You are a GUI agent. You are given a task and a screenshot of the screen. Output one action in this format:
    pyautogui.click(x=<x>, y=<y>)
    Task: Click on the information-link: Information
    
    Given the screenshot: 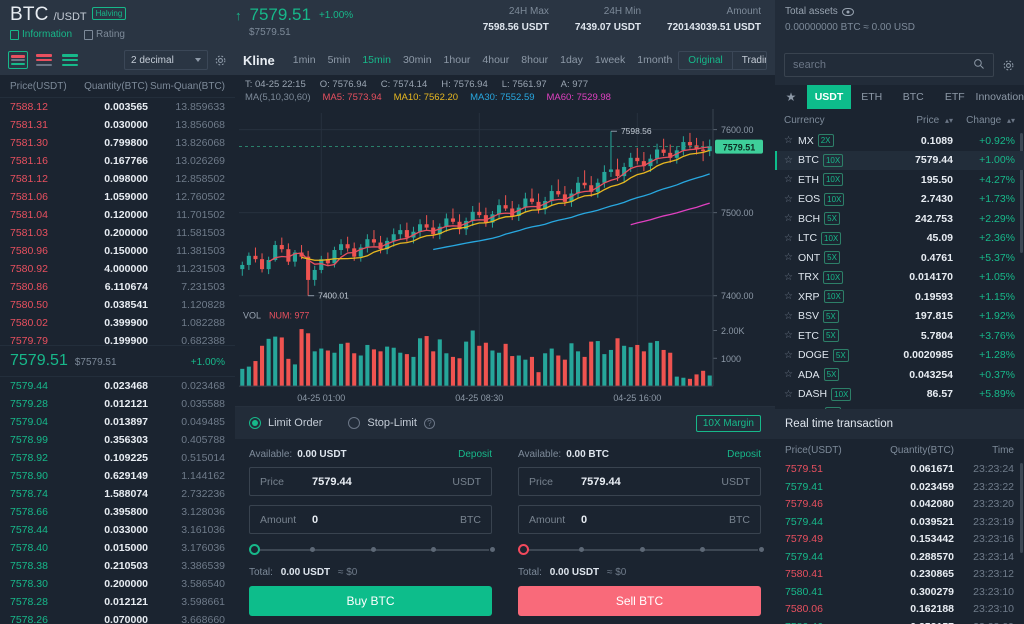 What is the action you would take?
    pyautogui.click(x=41, y=34)
    